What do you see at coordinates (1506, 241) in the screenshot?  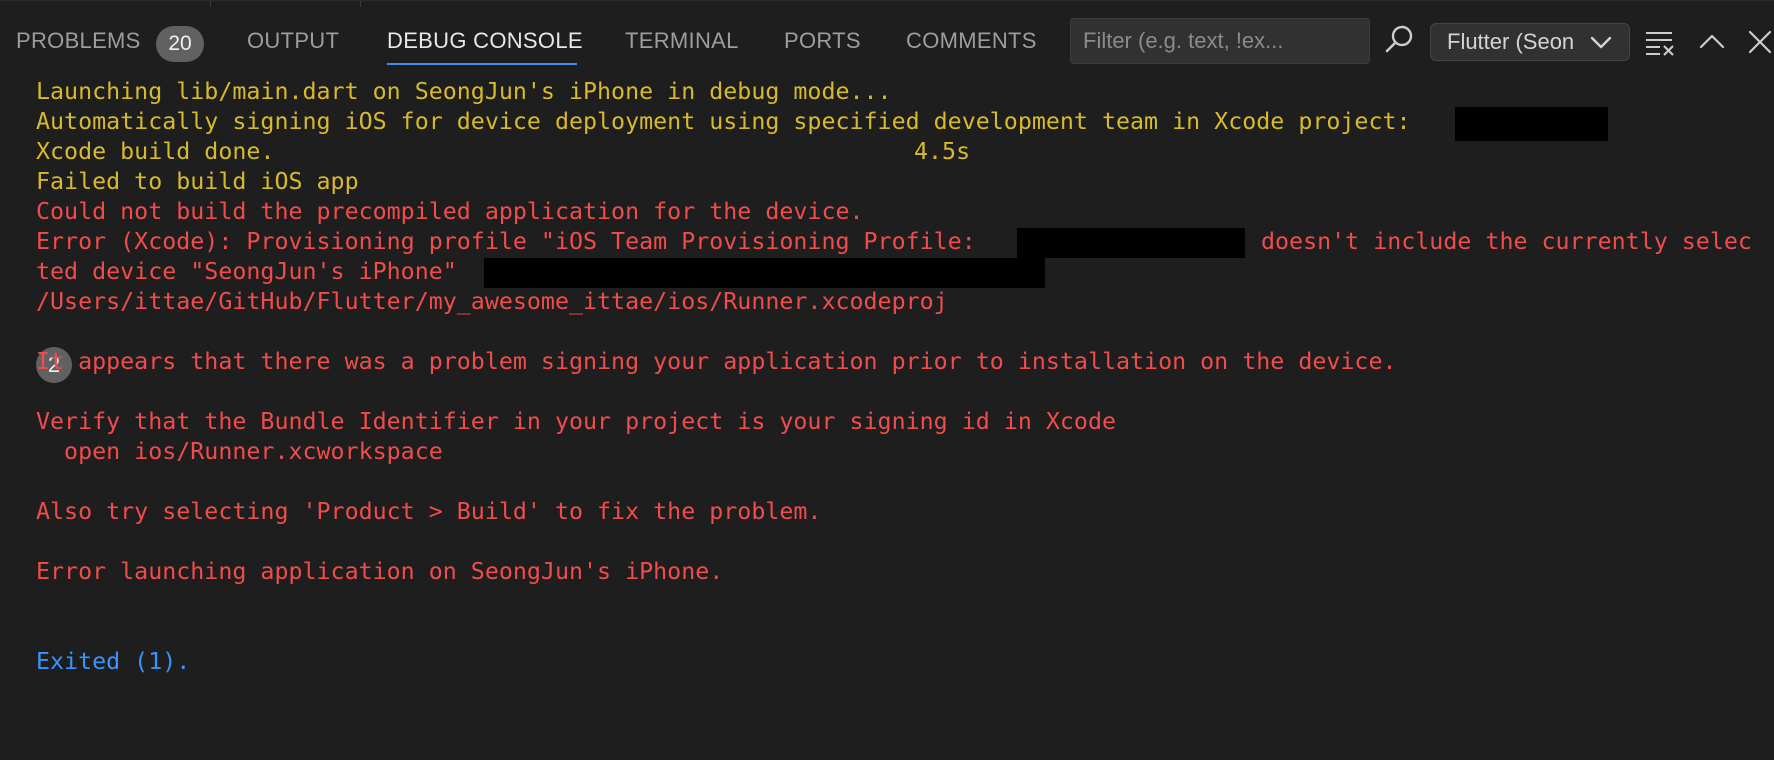 I see `console-line: doesn't include the currently selec` at bounding box center [1506, 241].